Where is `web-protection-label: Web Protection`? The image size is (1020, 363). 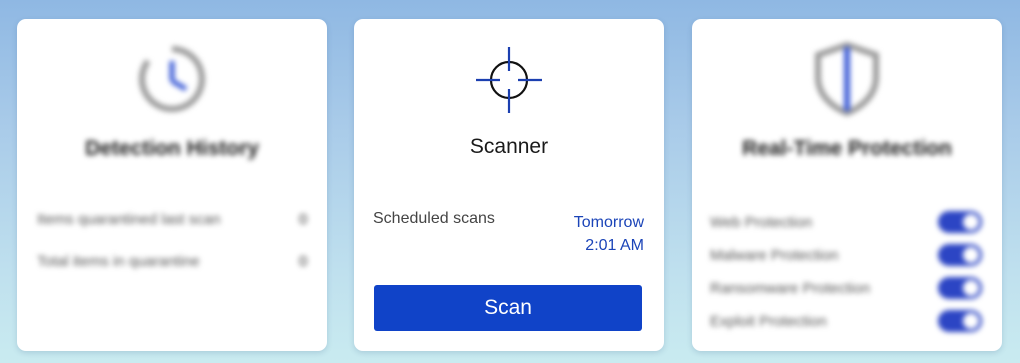 web-protection-label: Web Protection is located at coordinates (761, 222).